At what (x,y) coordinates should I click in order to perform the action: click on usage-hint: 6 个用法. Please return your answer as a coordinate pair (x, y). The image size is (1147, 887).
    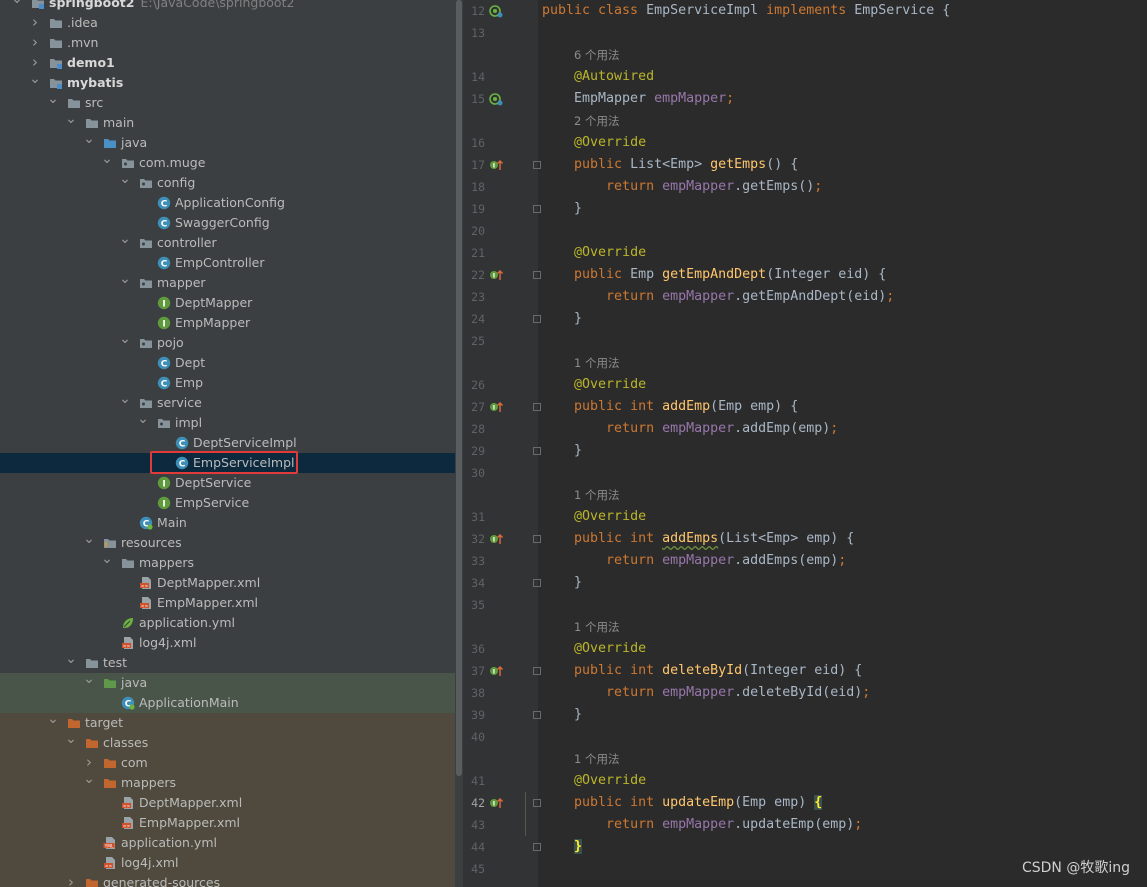
    Looking at the image, I should click on (596, 55).